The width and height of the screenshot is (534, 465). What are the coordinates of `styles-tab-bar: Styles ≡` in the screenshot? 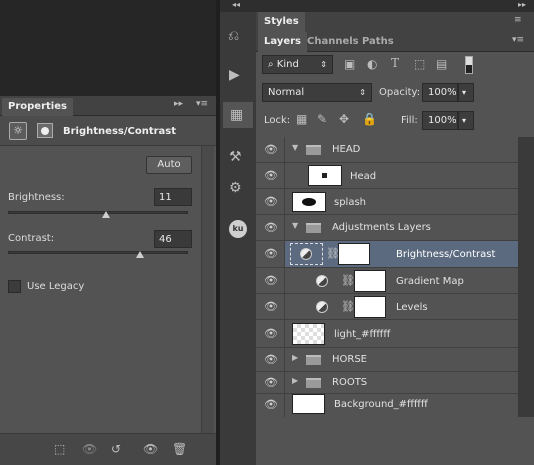 It's located at (395, 22).